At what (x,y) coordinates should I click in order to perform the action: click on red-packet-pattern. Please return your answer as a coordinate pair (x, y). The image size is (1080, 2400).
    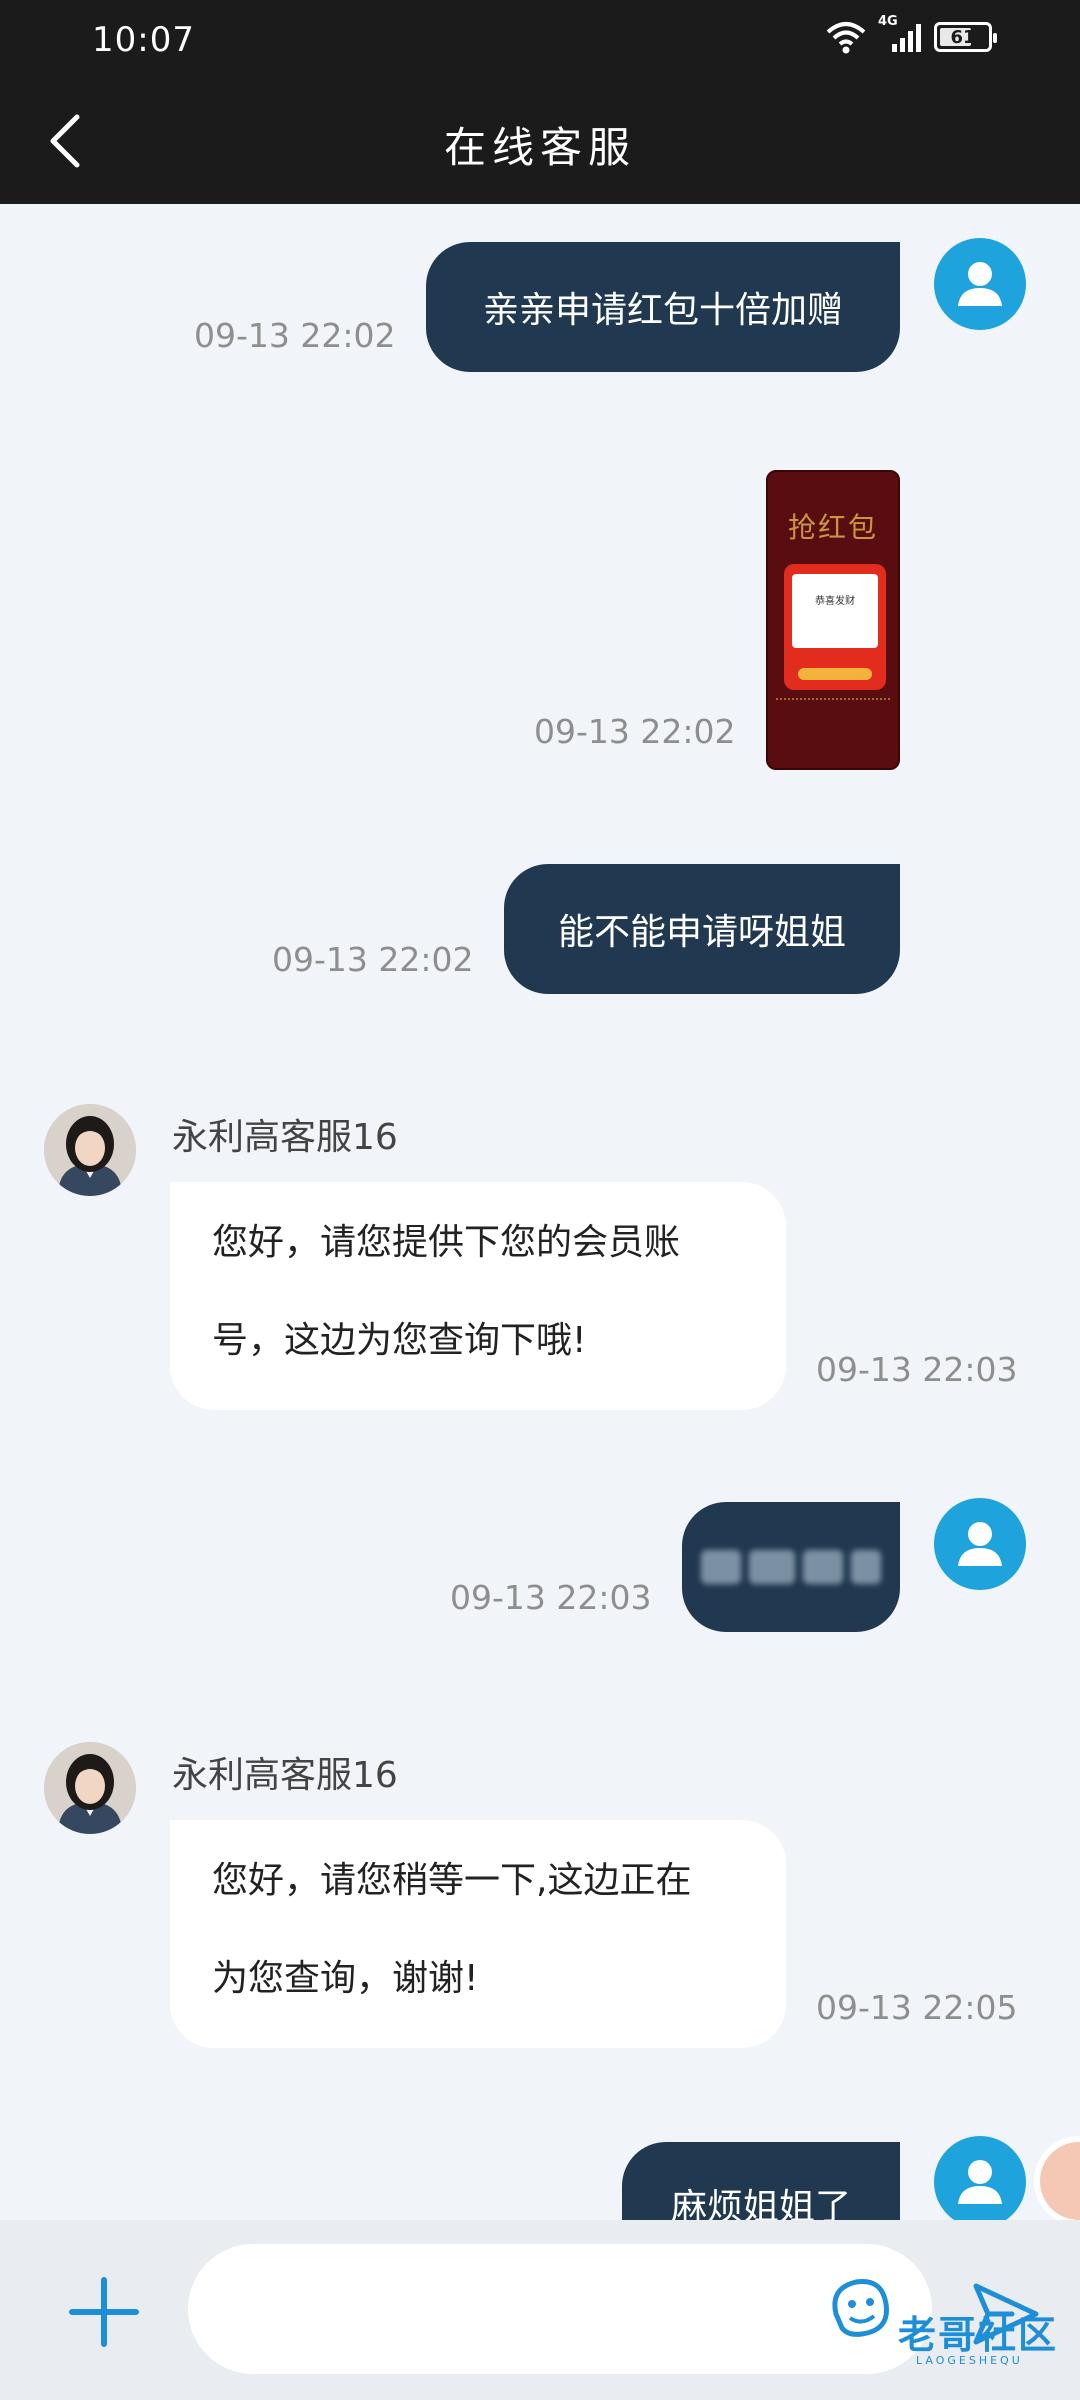
    Looking at the image, I should click on (833, 723).